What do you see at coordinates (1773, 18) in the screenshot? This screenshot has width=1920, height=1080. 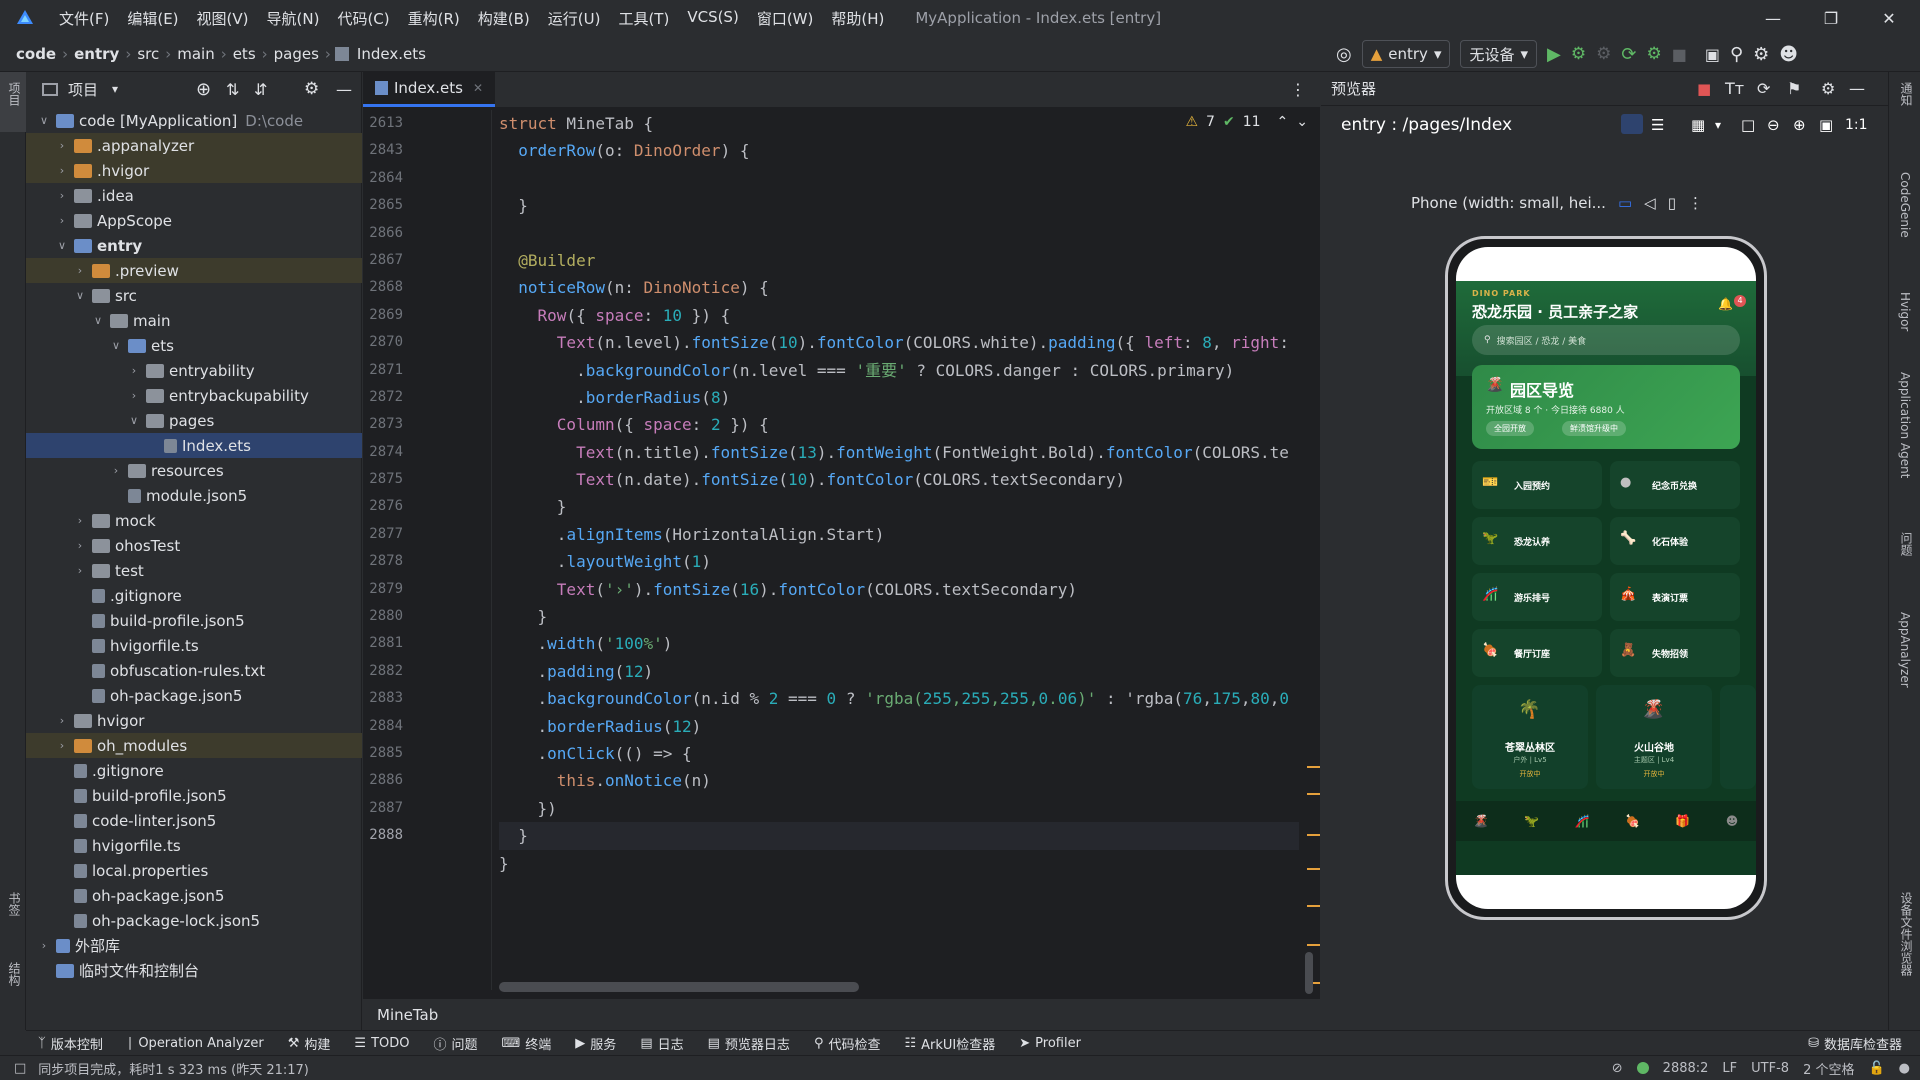 I see `minimize-icon: —` at bounding box center [1773, 18].